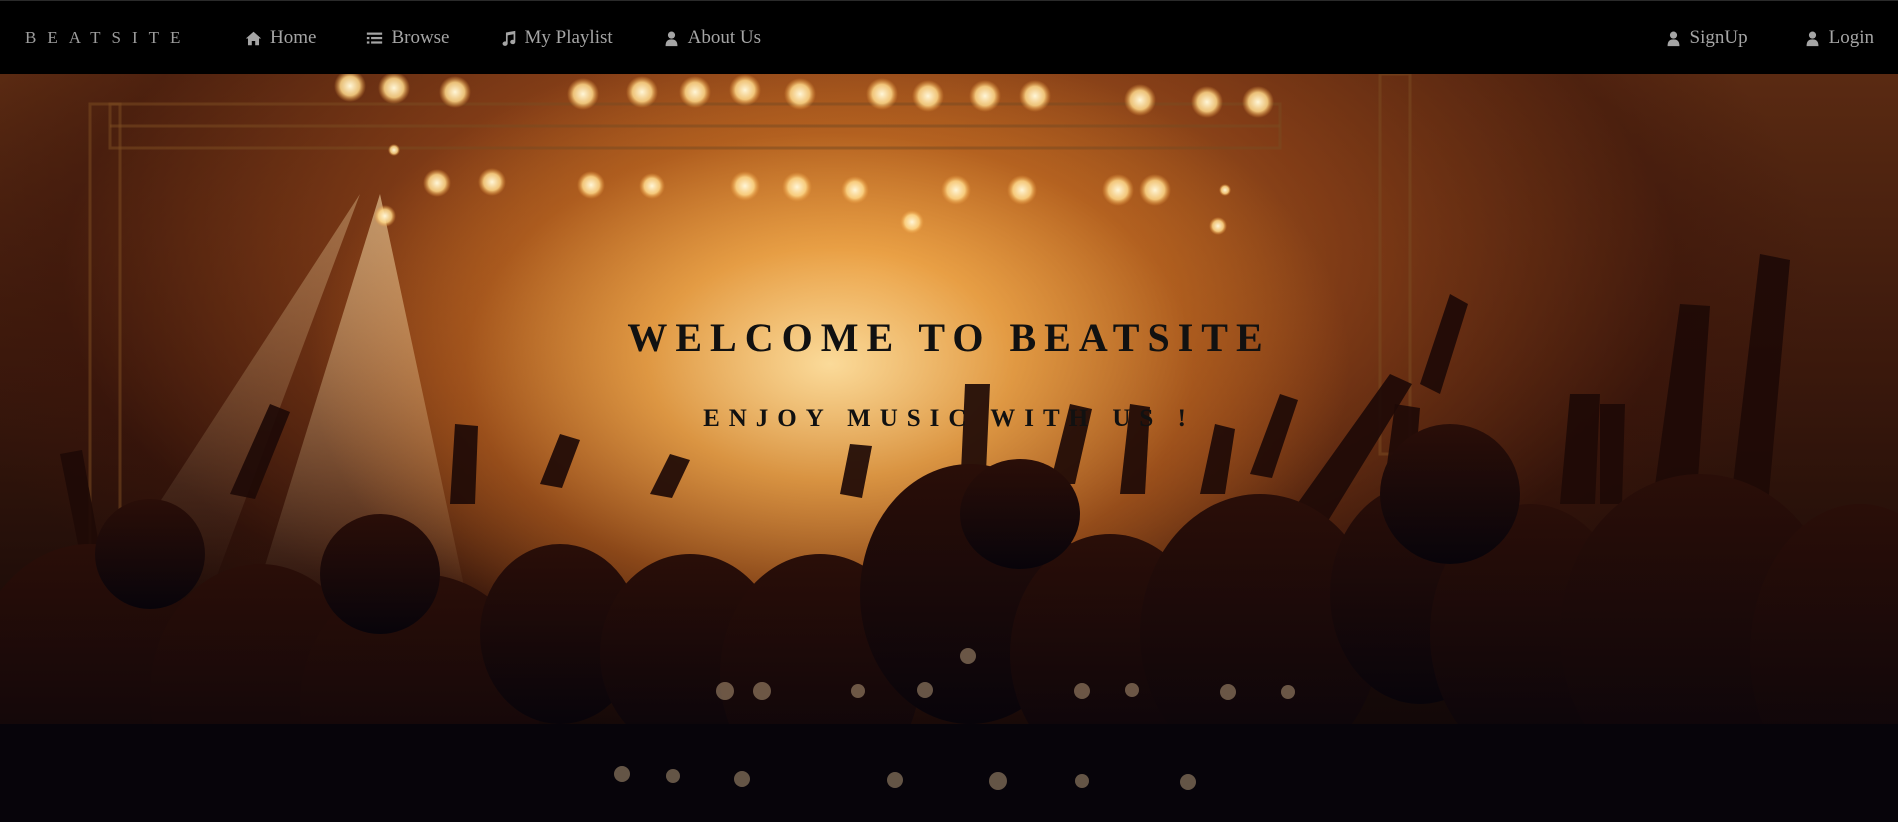 The height and width of the screenshot is (822, 1898). I want to click on music-note-icon, so click(508, 38).